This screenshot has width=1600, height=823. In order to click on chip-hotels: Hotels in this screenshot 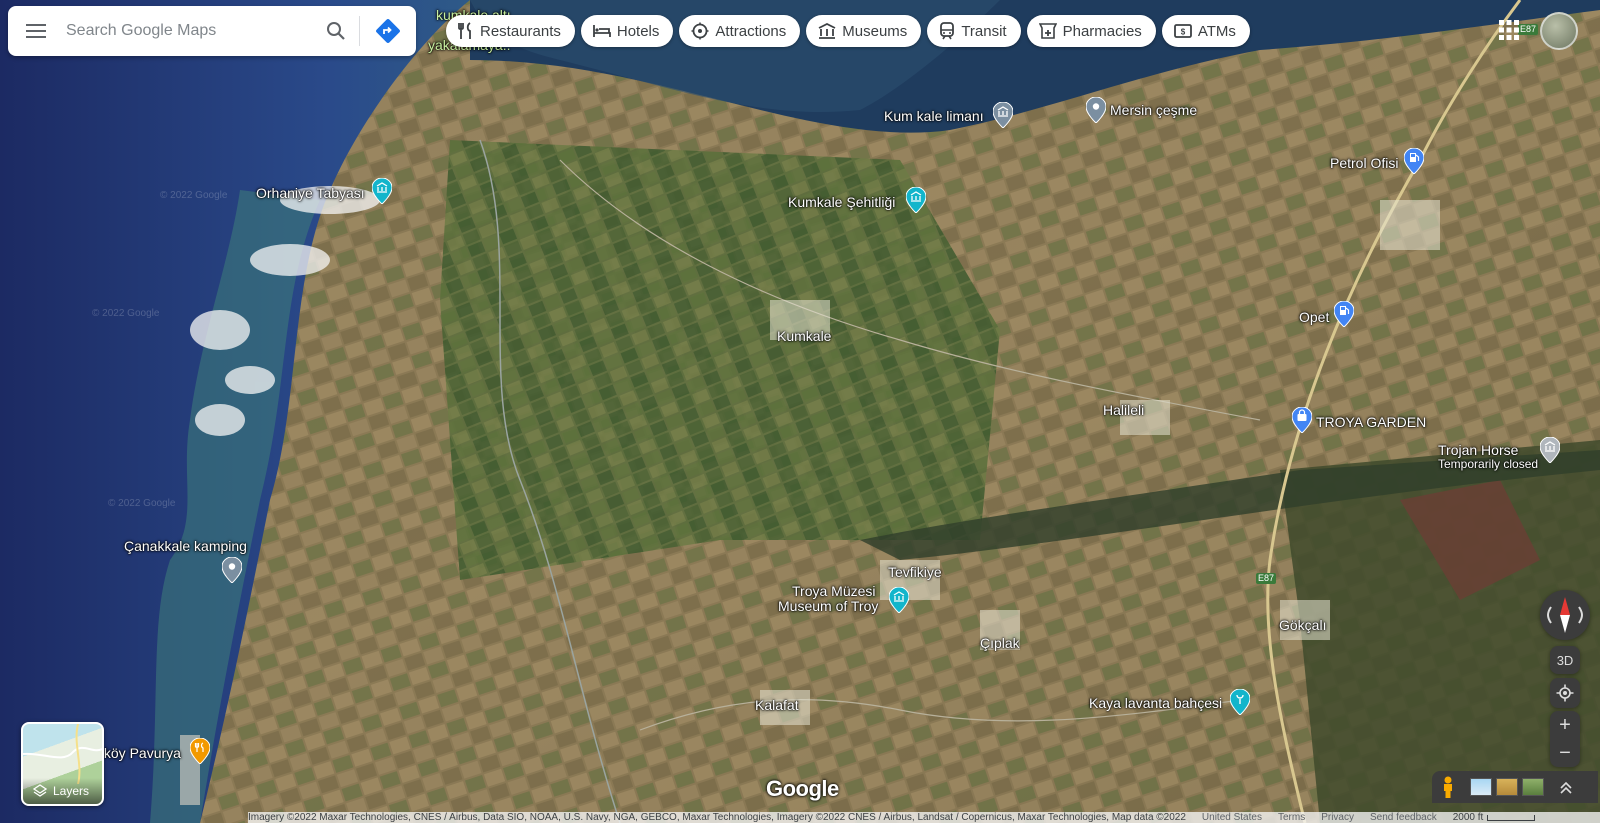, I will do `click(627, 31)`.